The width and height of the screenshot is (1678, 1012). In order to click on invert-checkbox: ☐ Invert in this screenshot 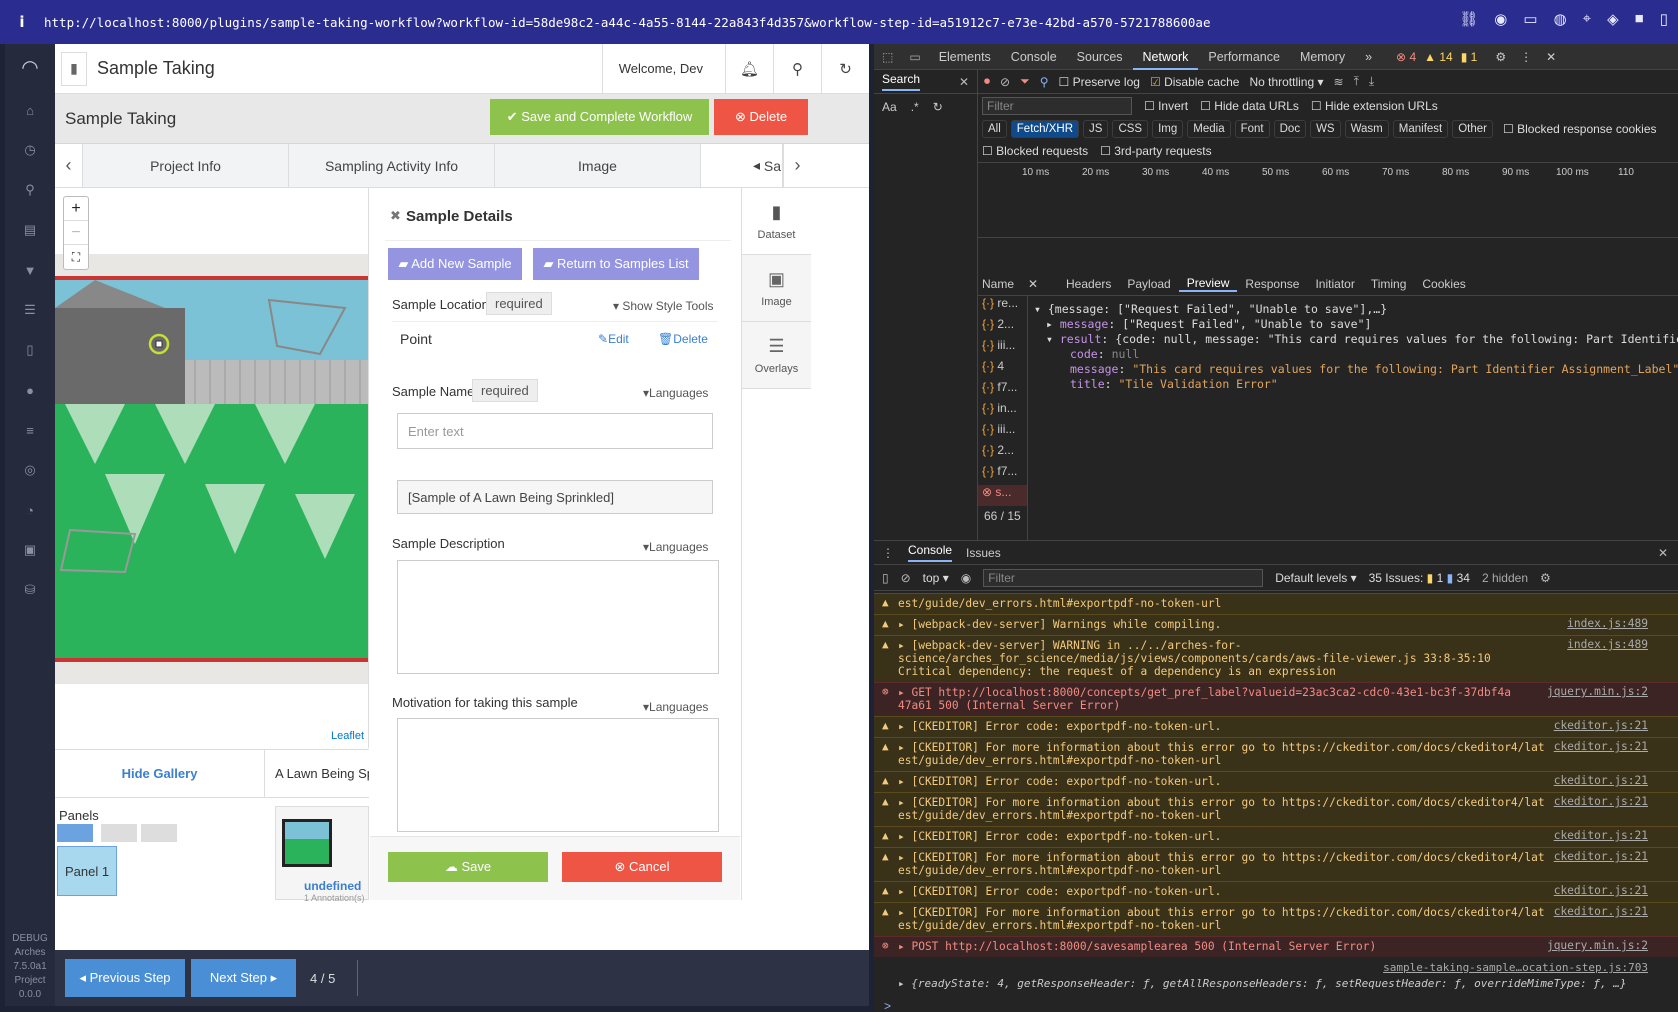, I will do `click(1166, 106)`.